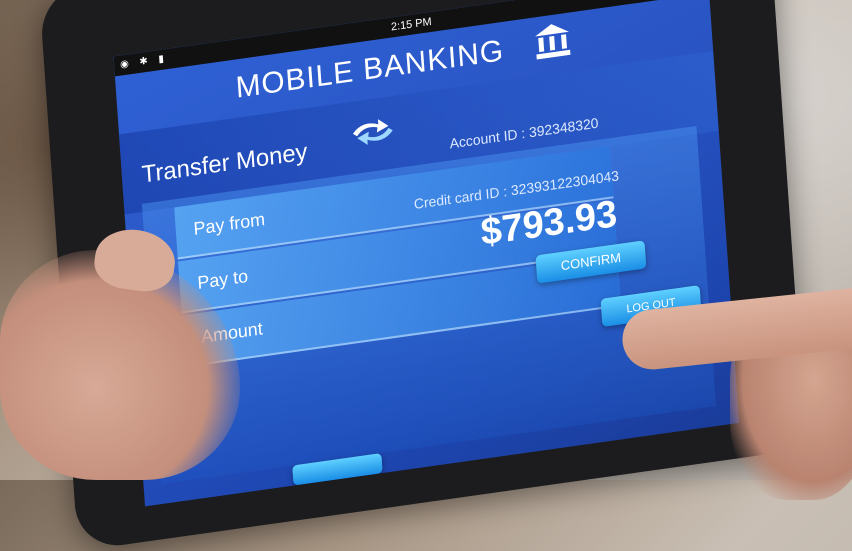  I want to click on pay-to-label: Pay to, so click(222, 279).